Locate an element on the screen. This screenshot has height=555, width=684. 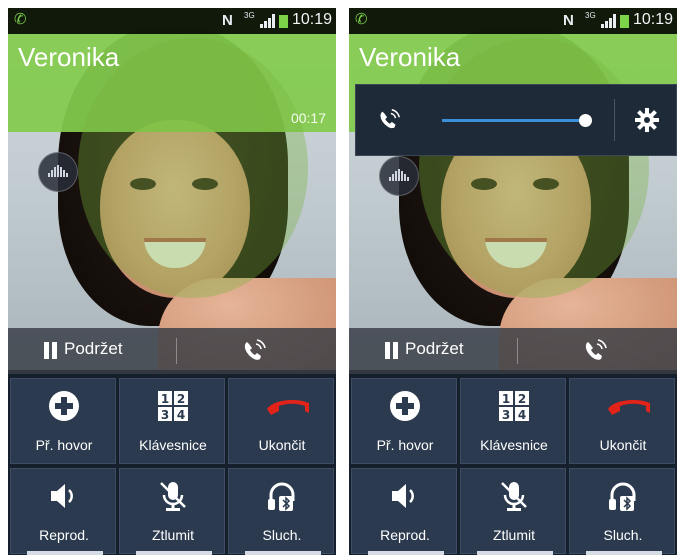
call-volume-popup is located at coordinates (516, 120).